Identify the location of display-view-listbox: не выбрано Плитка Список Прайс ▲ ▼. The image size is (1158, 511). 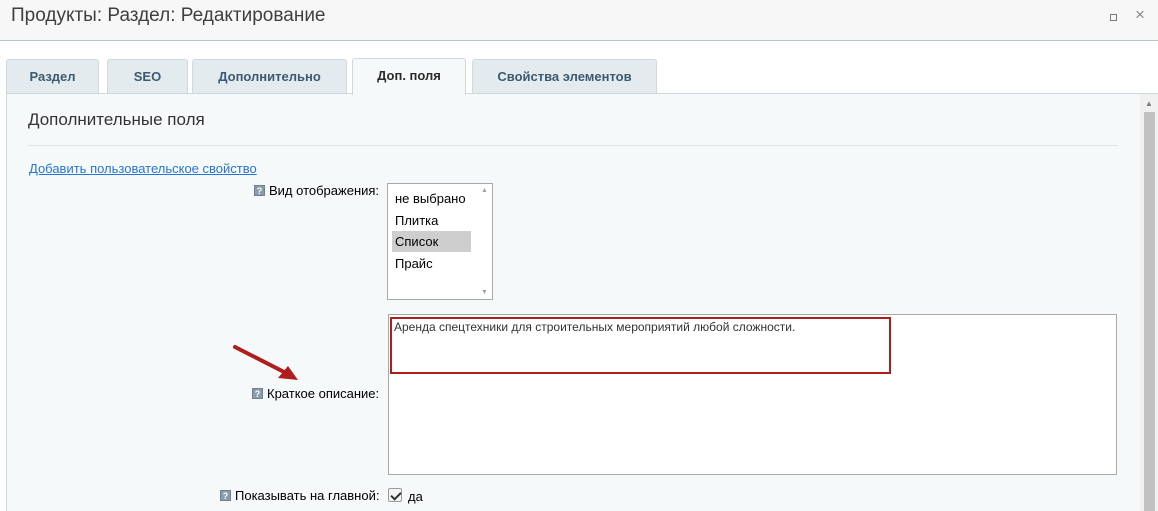
(440, 241).